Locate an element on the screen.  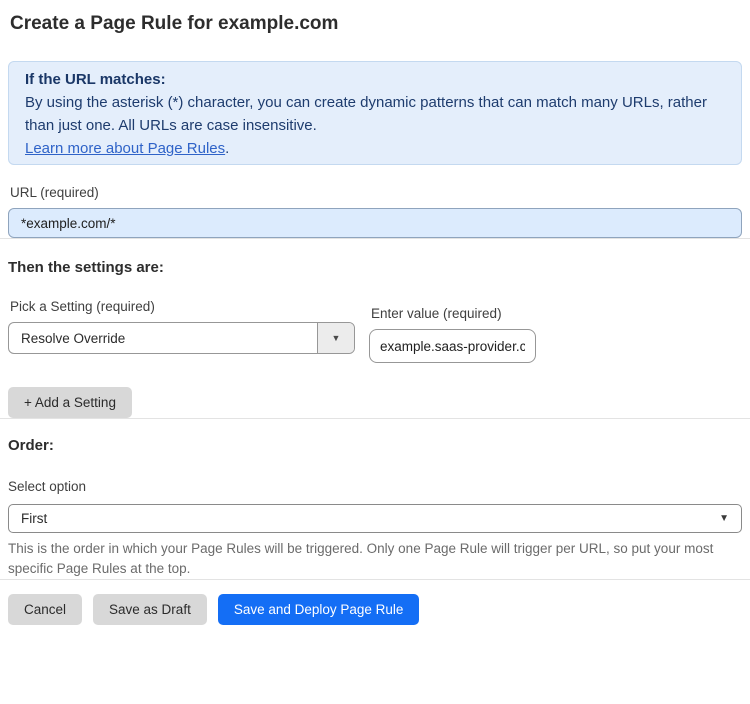
info-box-link-line: Learn more about Page Rules. is located at coordinates (375, 148).